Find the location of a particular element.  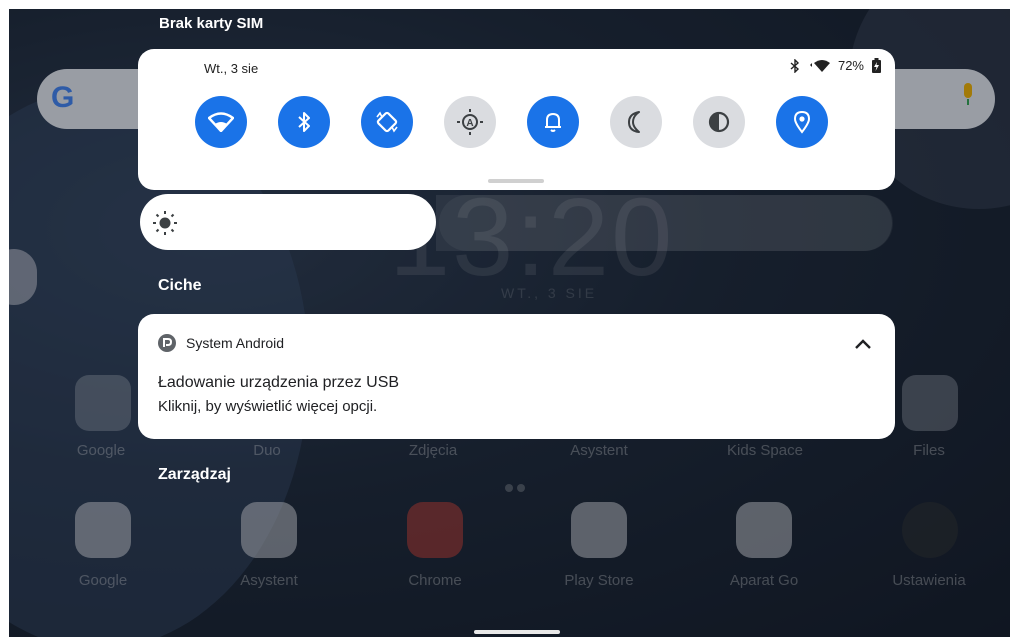

brightness-slider is located at coordinates (288, 222).